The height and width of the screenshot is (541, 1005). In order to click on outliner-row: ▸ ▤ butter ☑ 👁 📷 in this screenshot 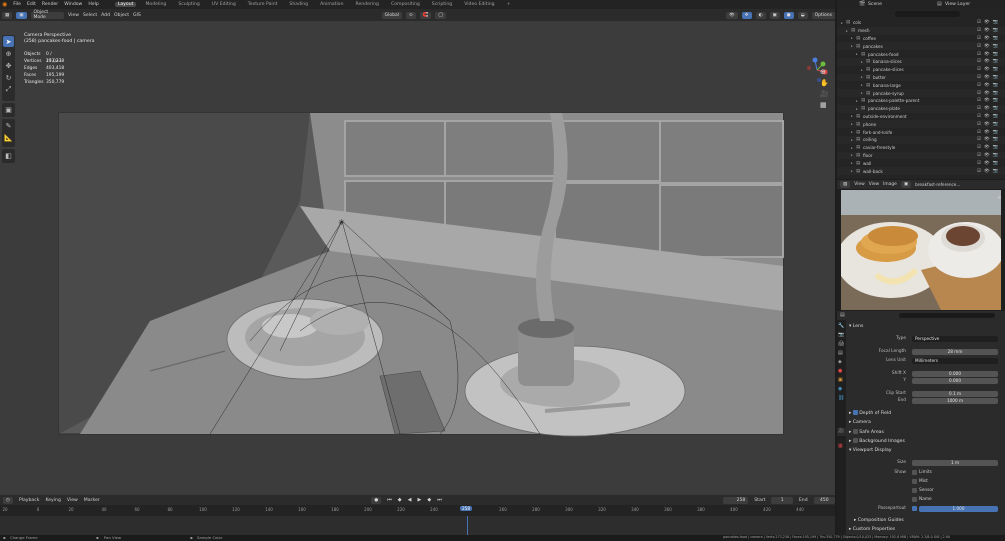, I will do `click(921, 77)`.